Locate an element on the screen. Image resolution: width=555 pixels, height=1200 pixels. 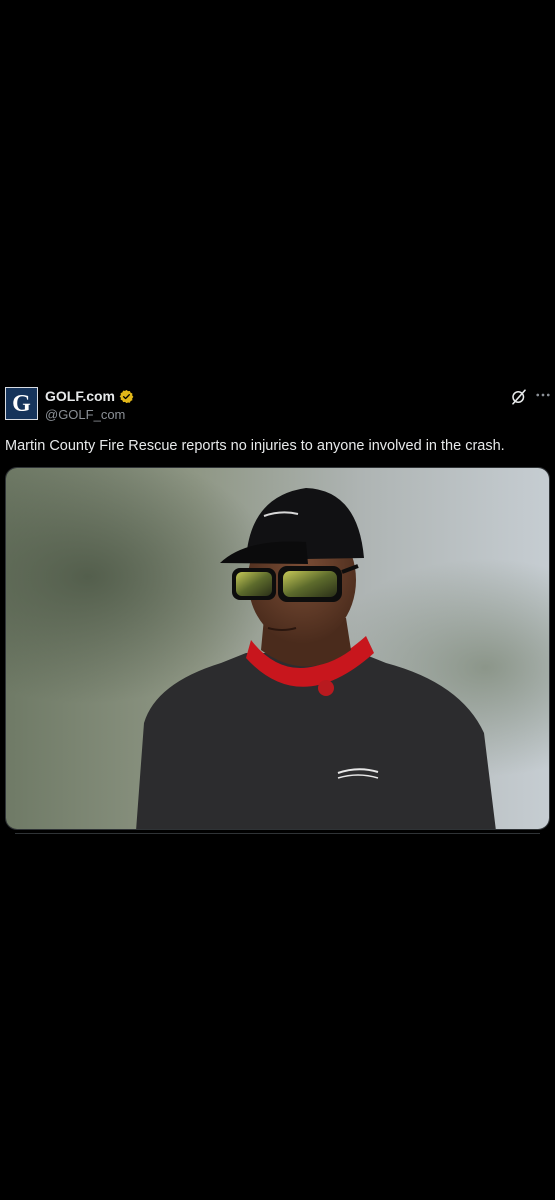
post-header: G GOLF.com @GOLF_com is located at coordinates (277, 404).